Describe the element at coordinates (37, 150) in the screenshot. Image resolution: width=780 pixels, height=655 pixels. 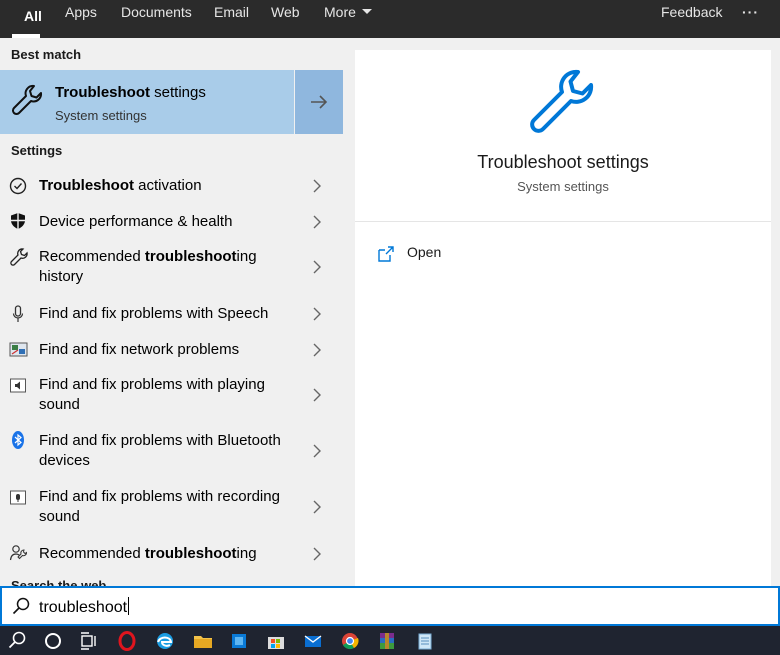
I see `settings-heading: Settings` at that location.